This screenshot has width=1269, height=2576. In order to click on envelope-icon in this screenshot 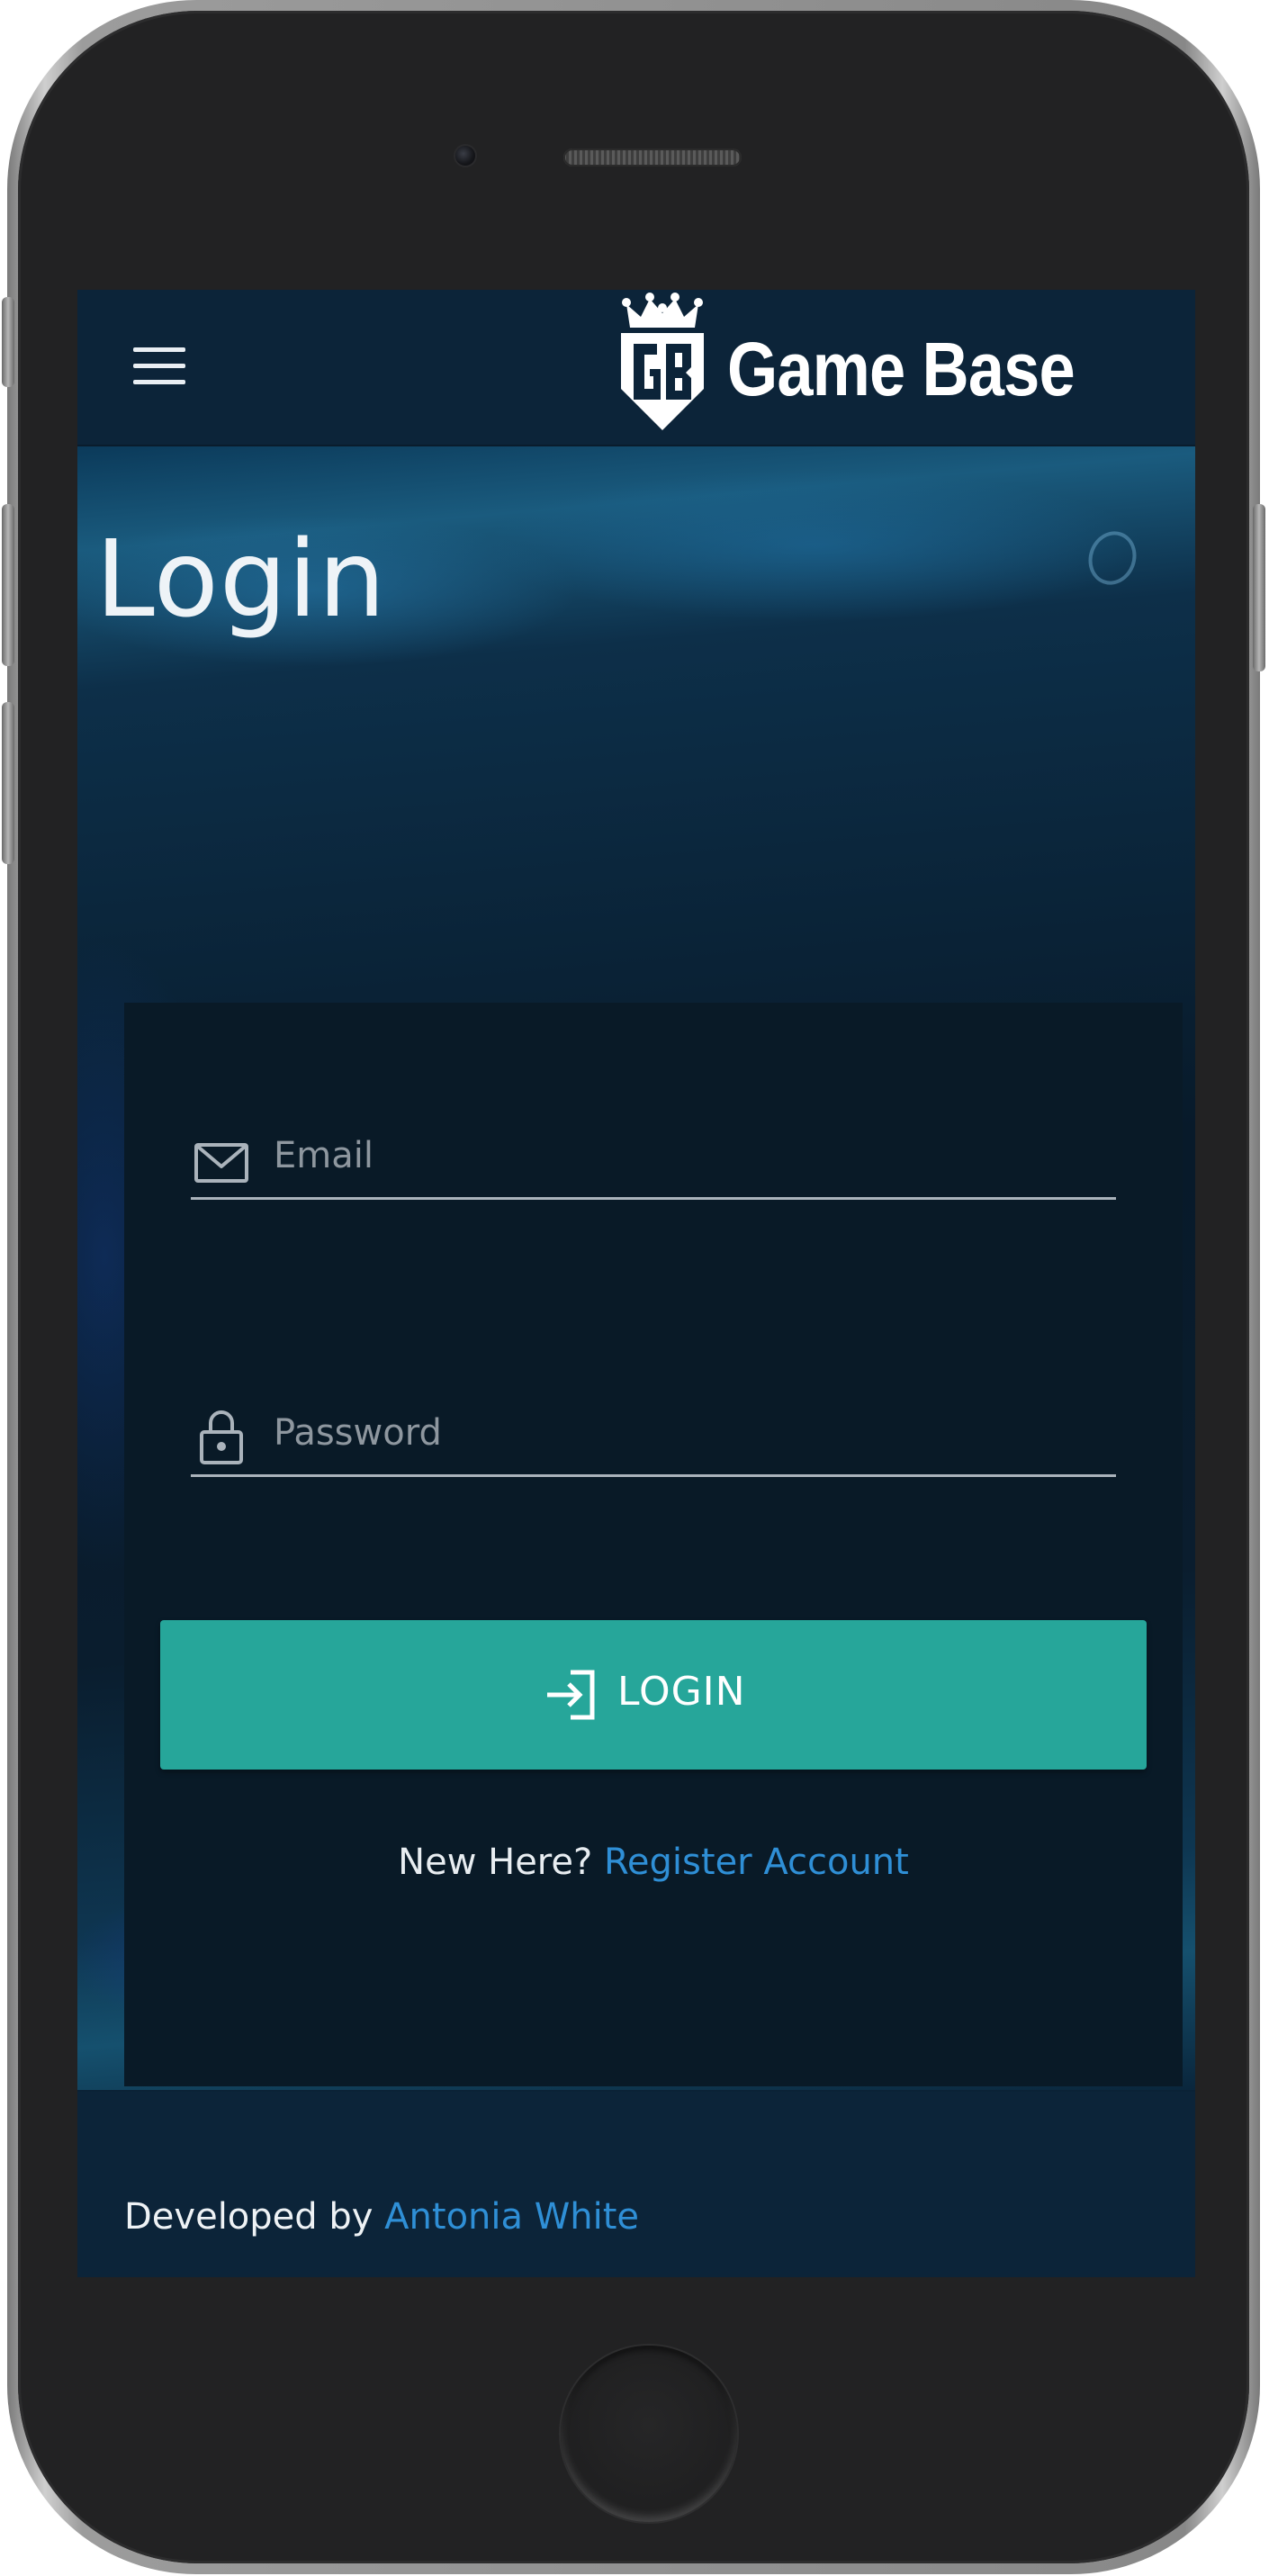, I will do `click(221, 1163)`.